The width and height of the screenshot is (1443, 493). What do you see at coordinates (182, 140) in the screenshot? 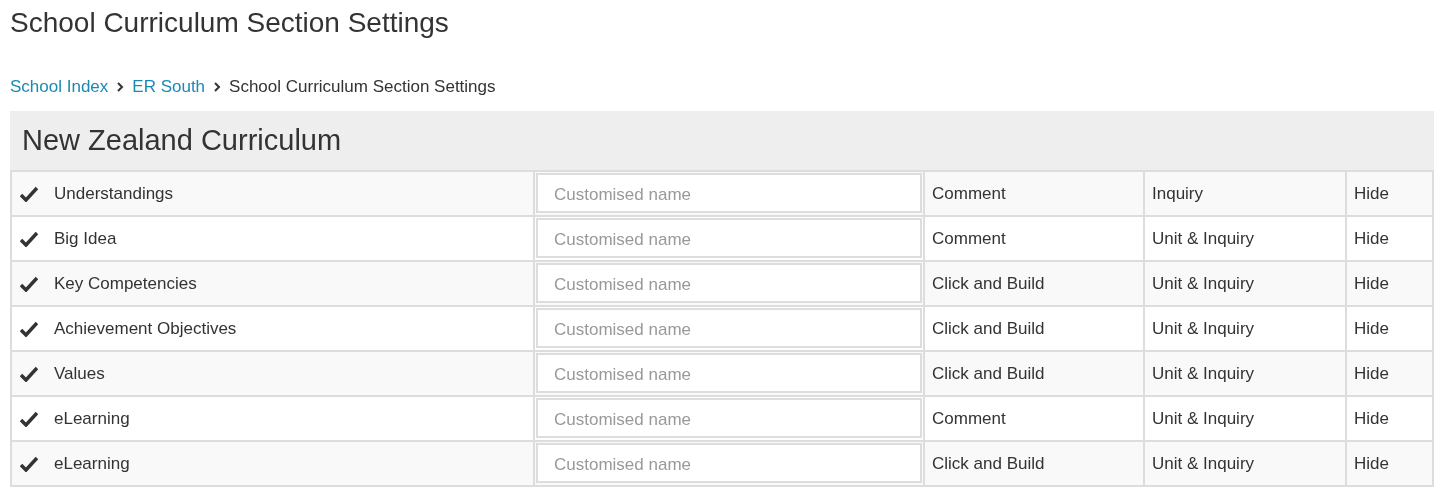
I see `section-title: New Zealand Curriculum` at bounding box center [182, 140].